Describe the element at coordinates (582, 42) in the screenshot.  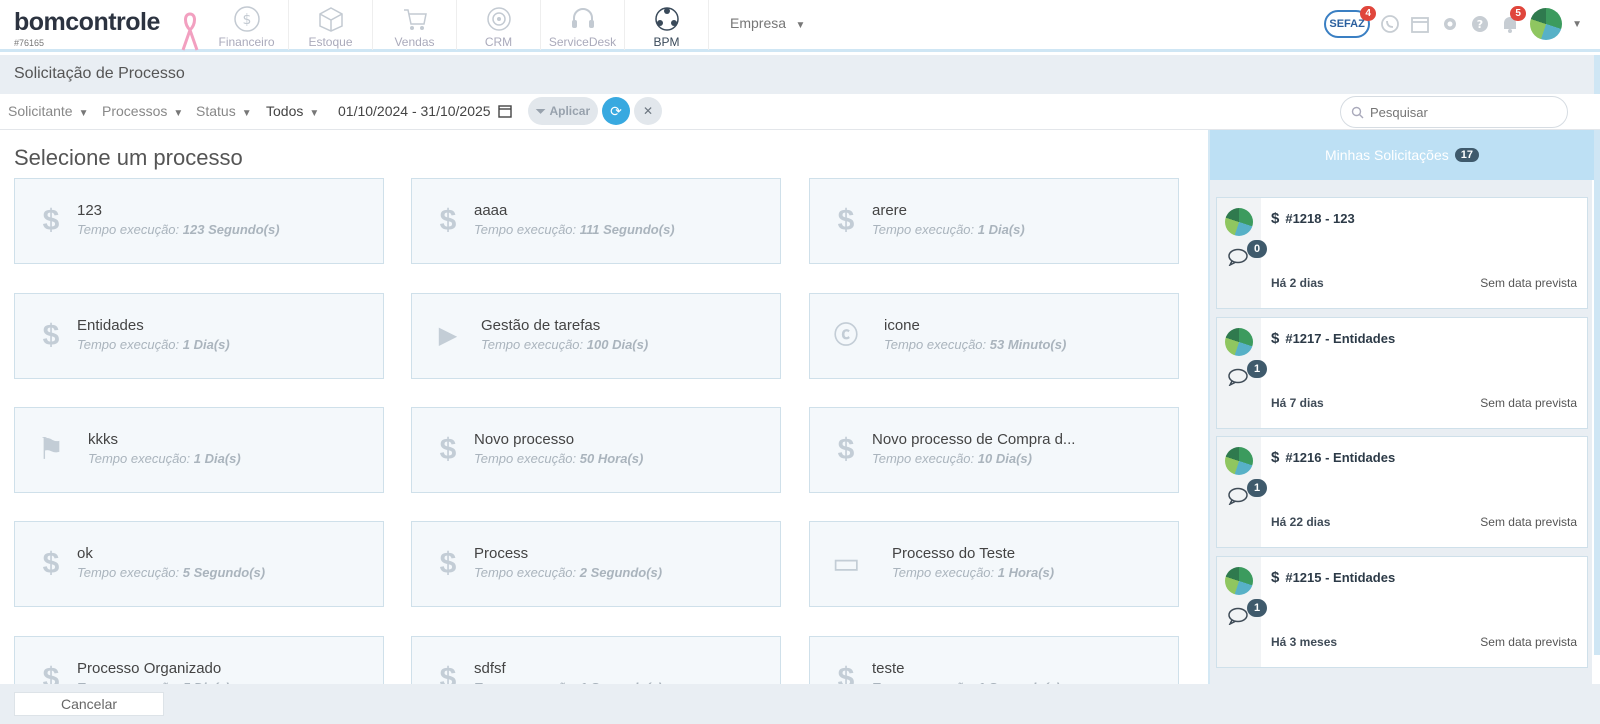
I see `module-label: ServiceDesk` at that location.